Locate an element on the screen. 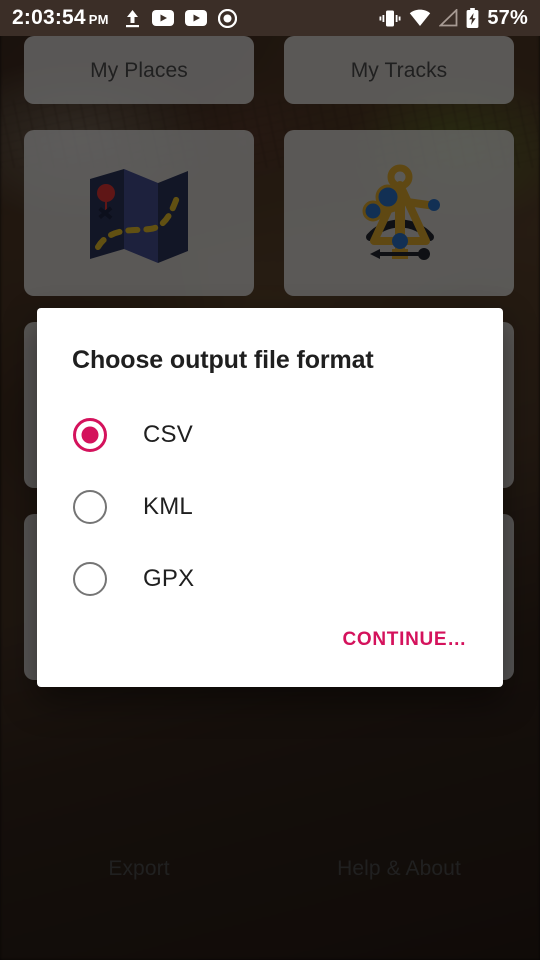 This screenshot has height=960, width=540. wifi-icon is located at coordinates (420, 17).